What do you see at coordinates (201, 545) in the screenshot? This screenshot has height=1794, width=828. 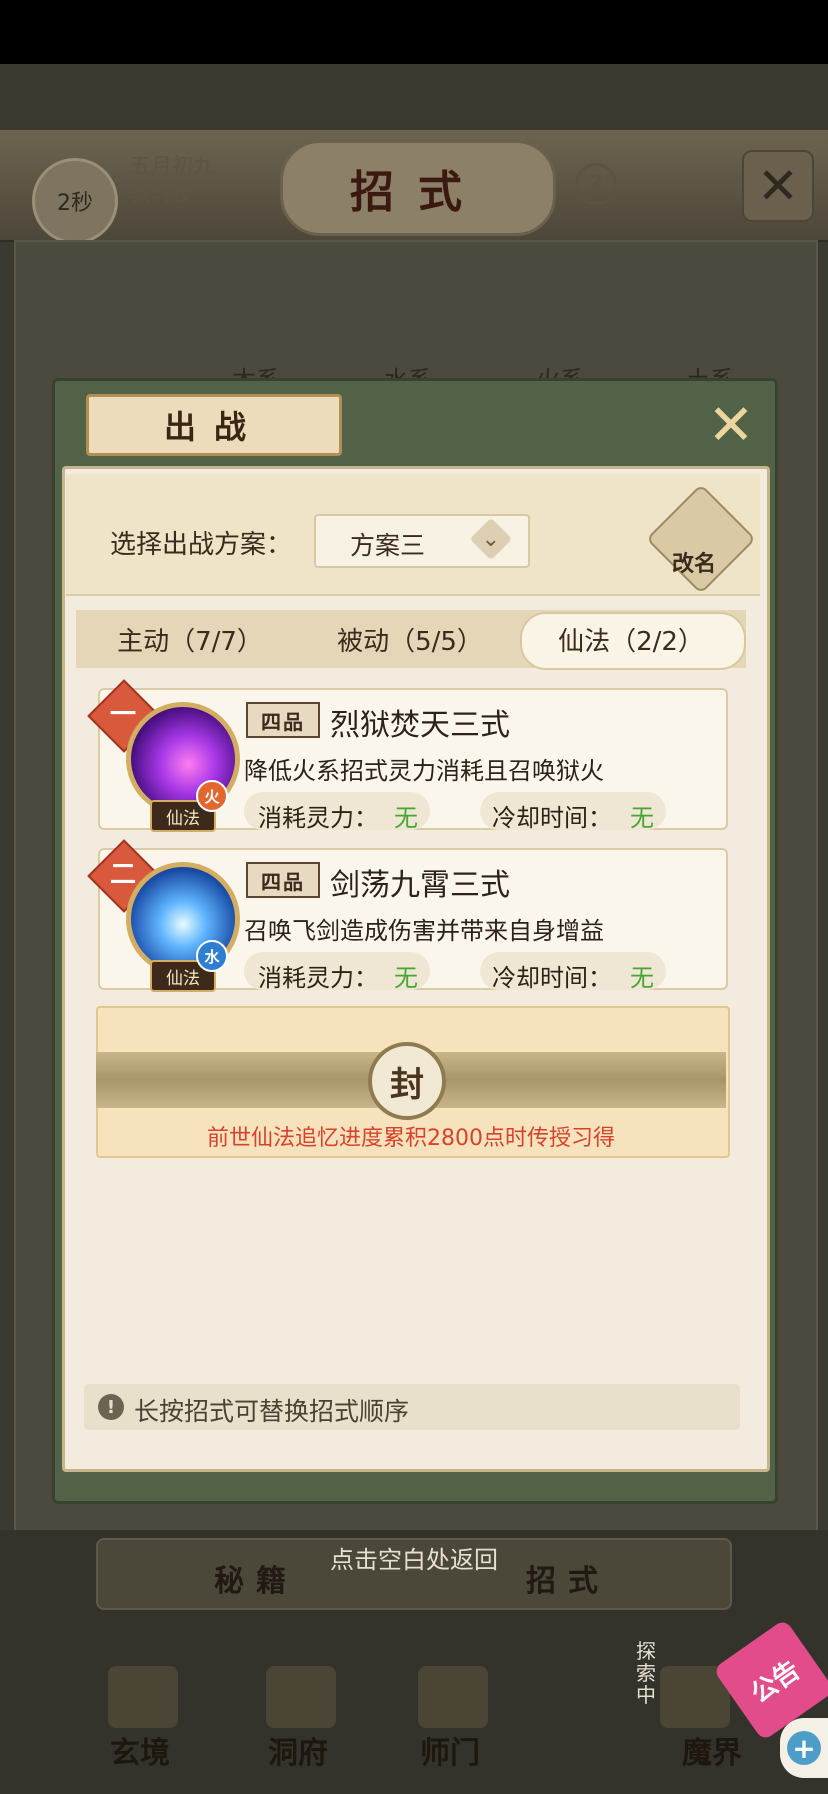 I see `scheme-label: 选择出战方案：` at bounding box center [201, 545].